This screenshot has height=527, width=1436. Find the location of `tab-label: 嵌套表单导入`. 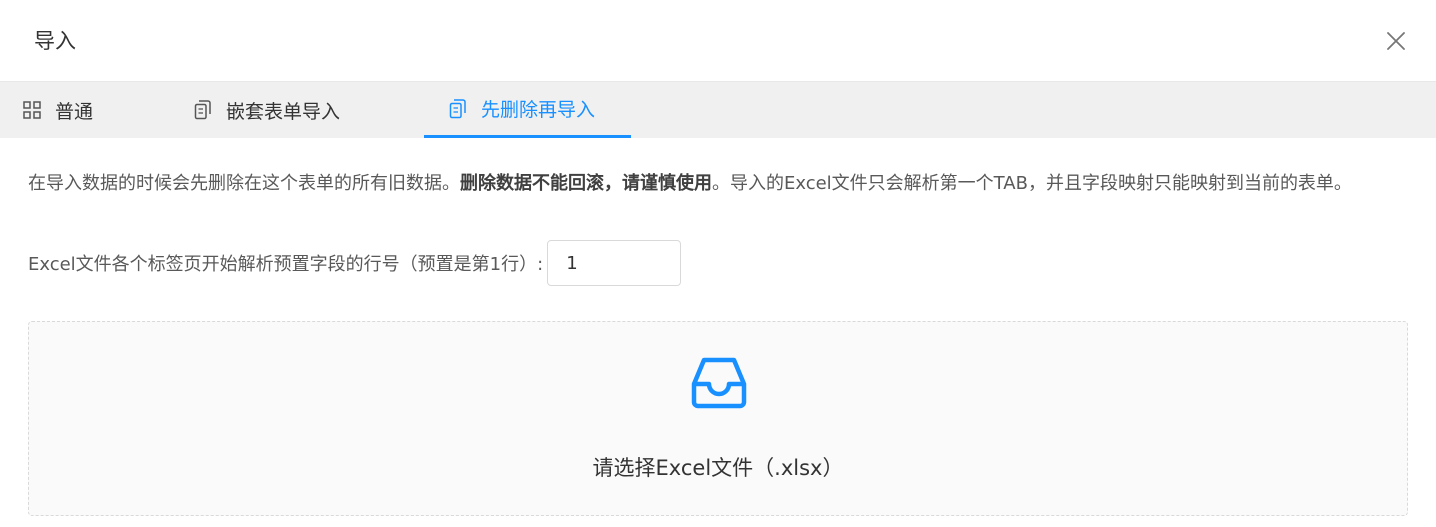

tab-label: 嵌套表单导入 is located at coordinates (283, 111).